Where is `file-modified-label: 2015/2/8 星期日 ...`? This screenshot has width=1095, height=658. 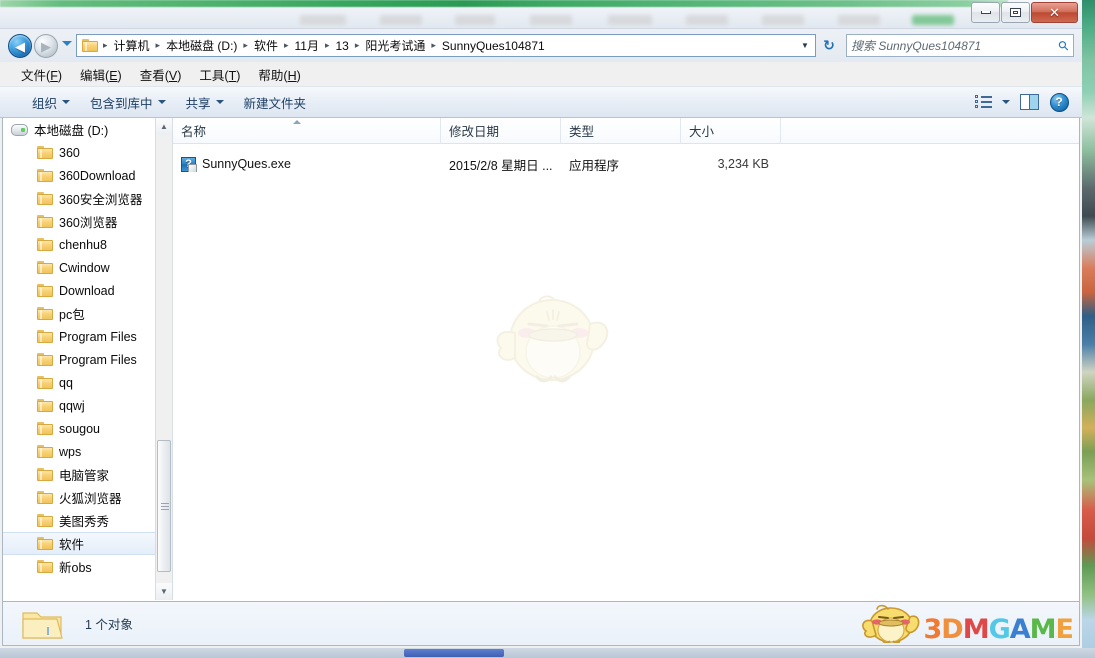 file-modified-label: 2015/2/8 星期日 ... is located at coordinates (501, 165).